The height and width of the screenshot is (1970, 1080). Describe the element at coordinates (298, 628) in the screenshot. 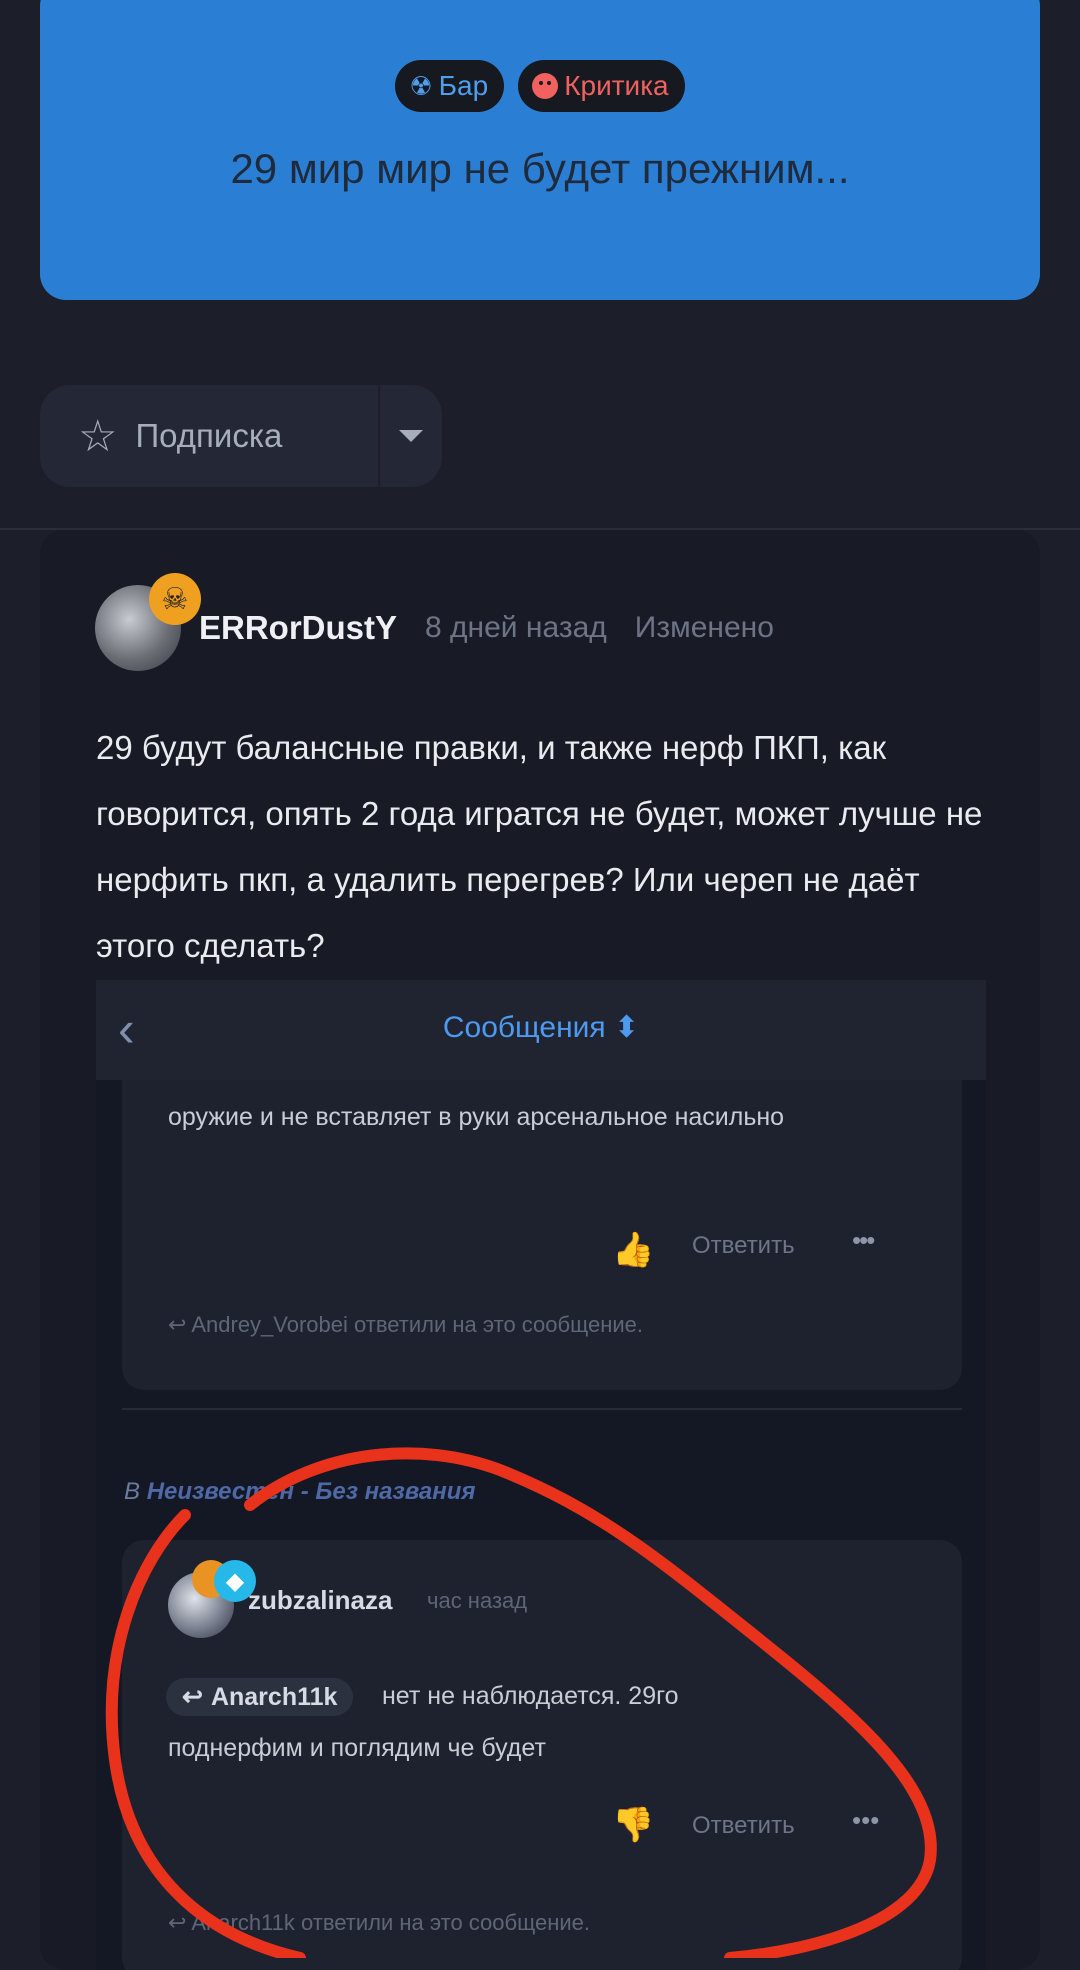

I see `author-name: ERRorDustY` at that location.